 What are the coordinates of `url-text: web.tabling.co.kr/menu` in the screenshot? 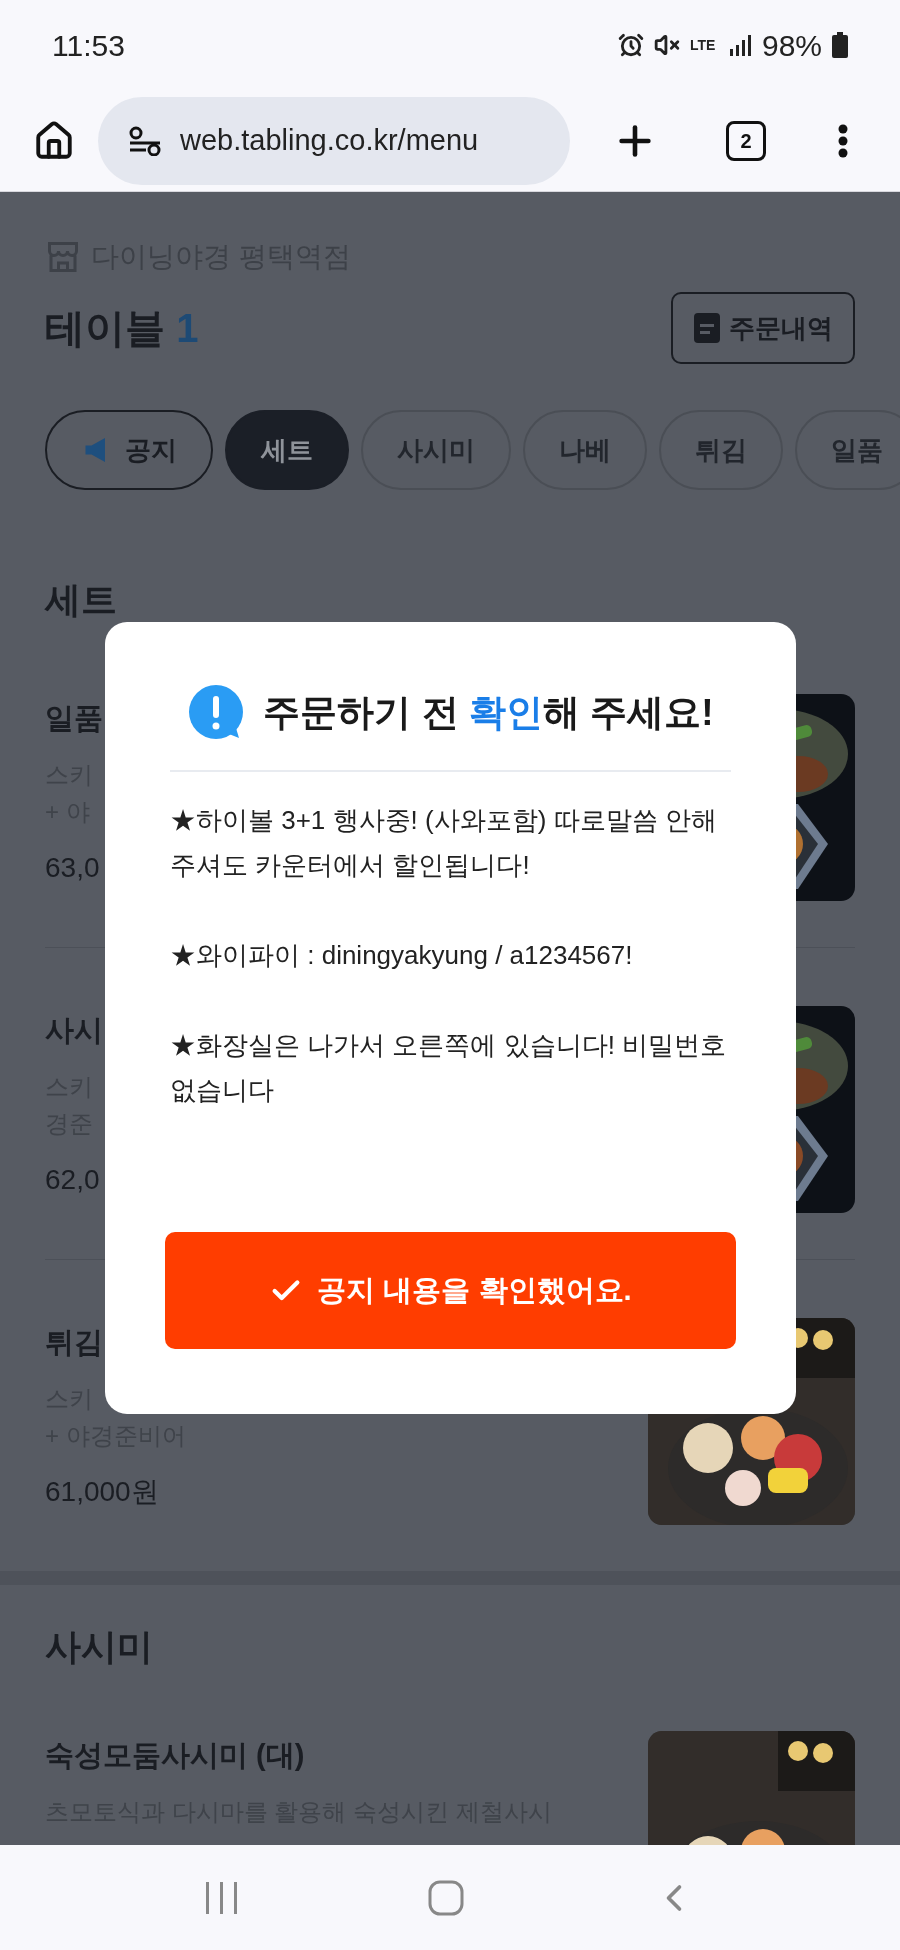 It's located at (329, 140).